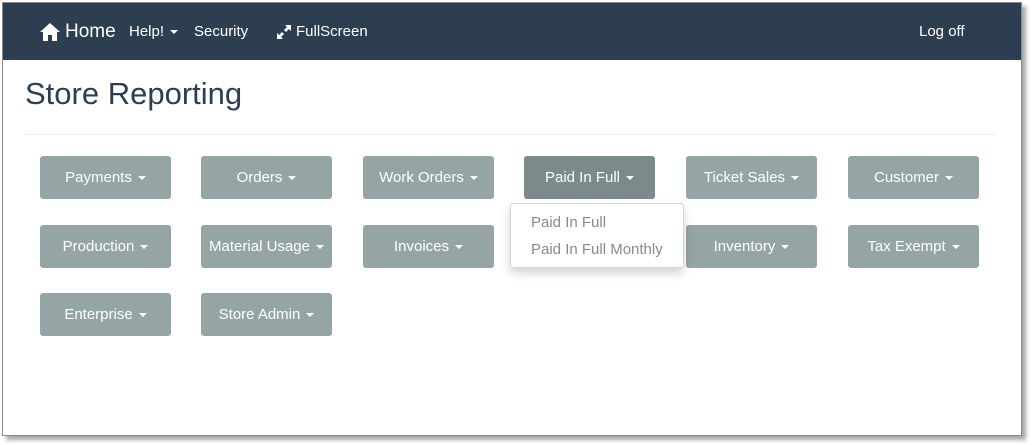 The image size is (1032, 445). I want to click on orders-label: Orders, so click(259, 177).